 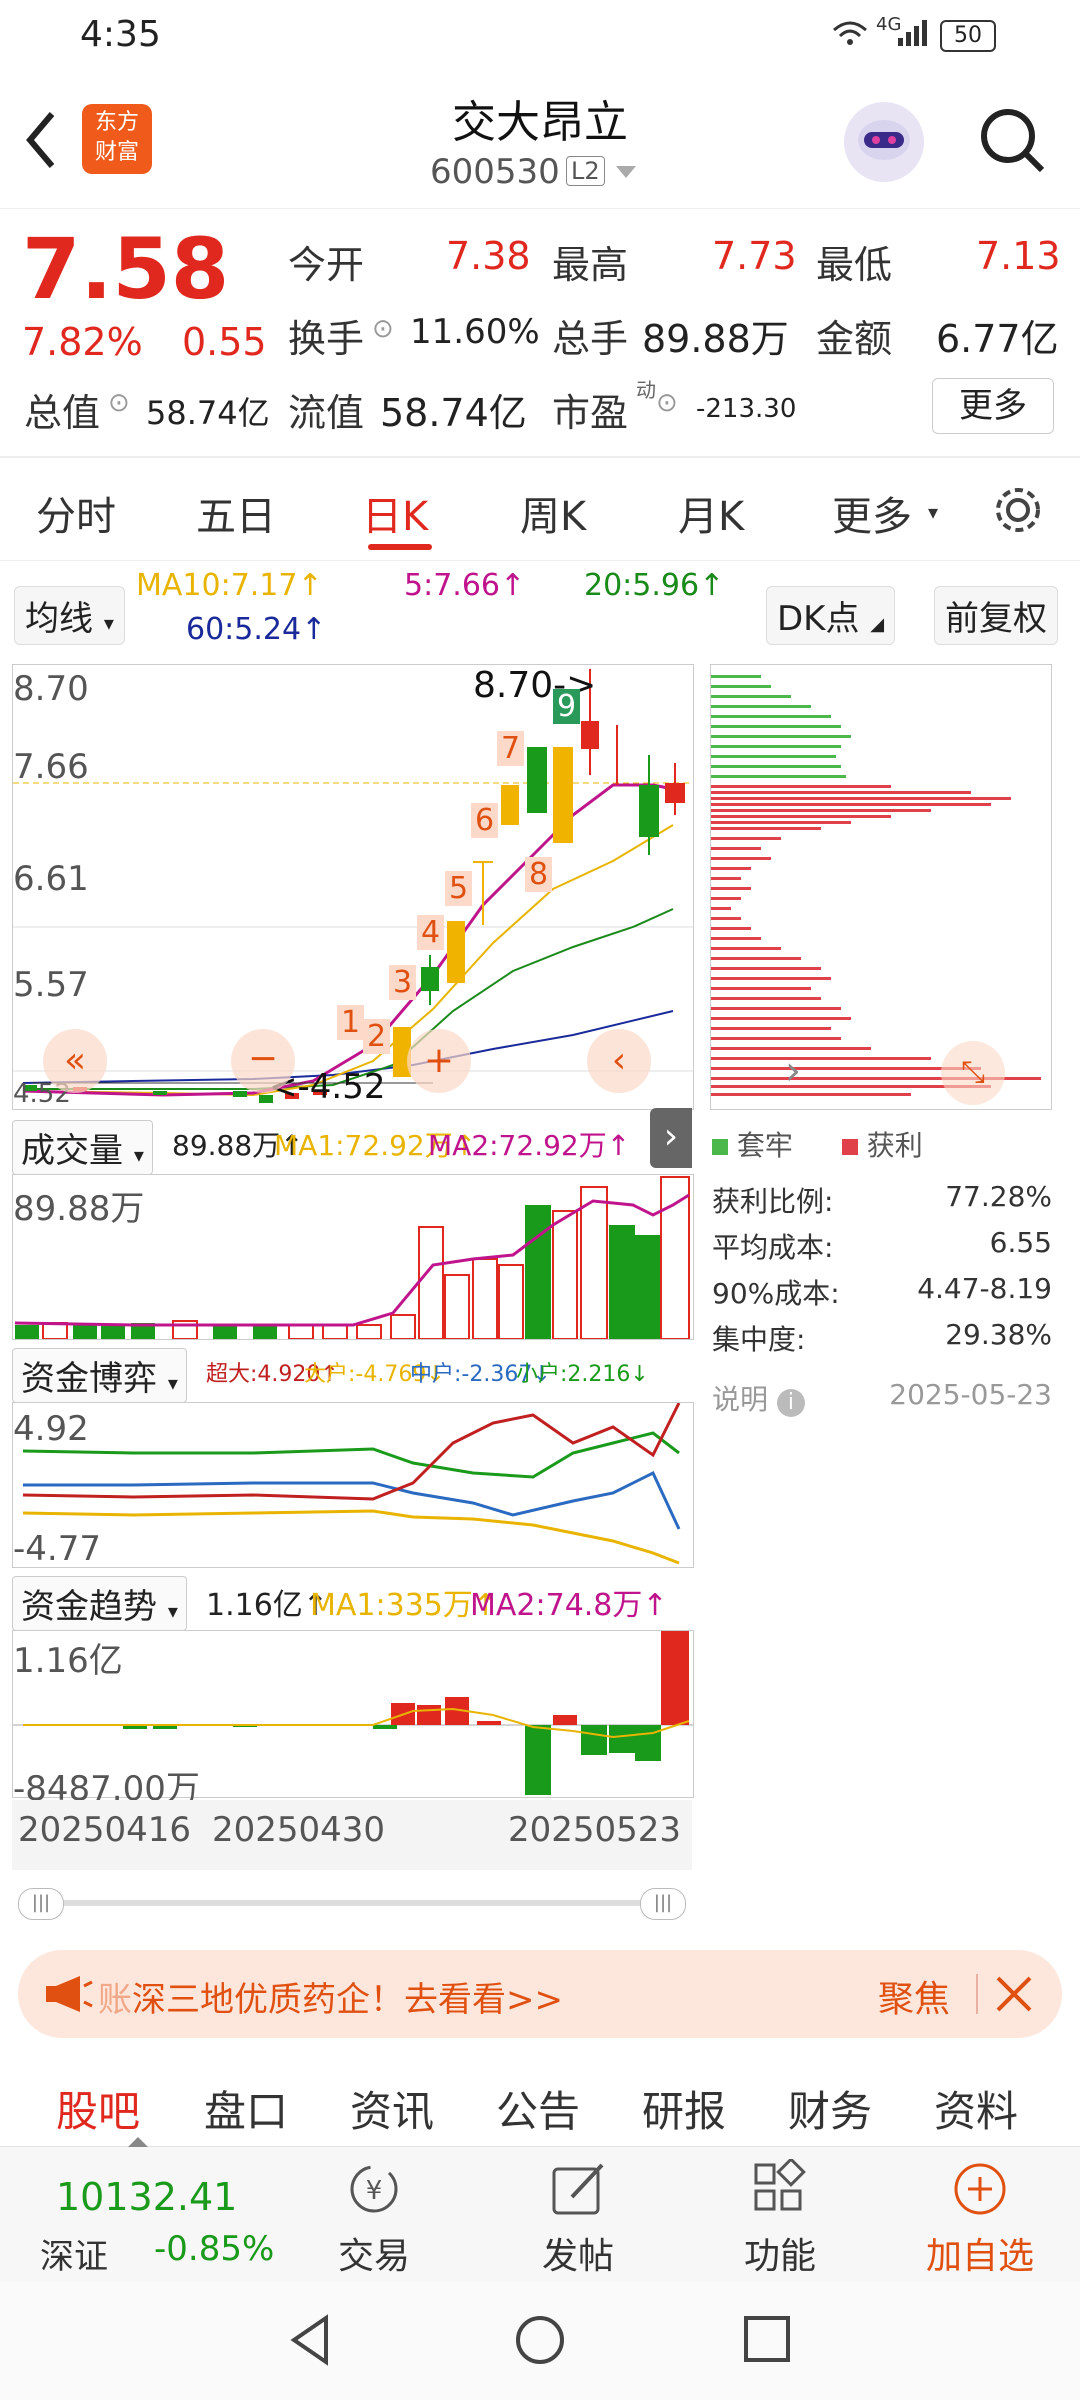 I want to click on low-label: 最低, so click(x=854, y=265).